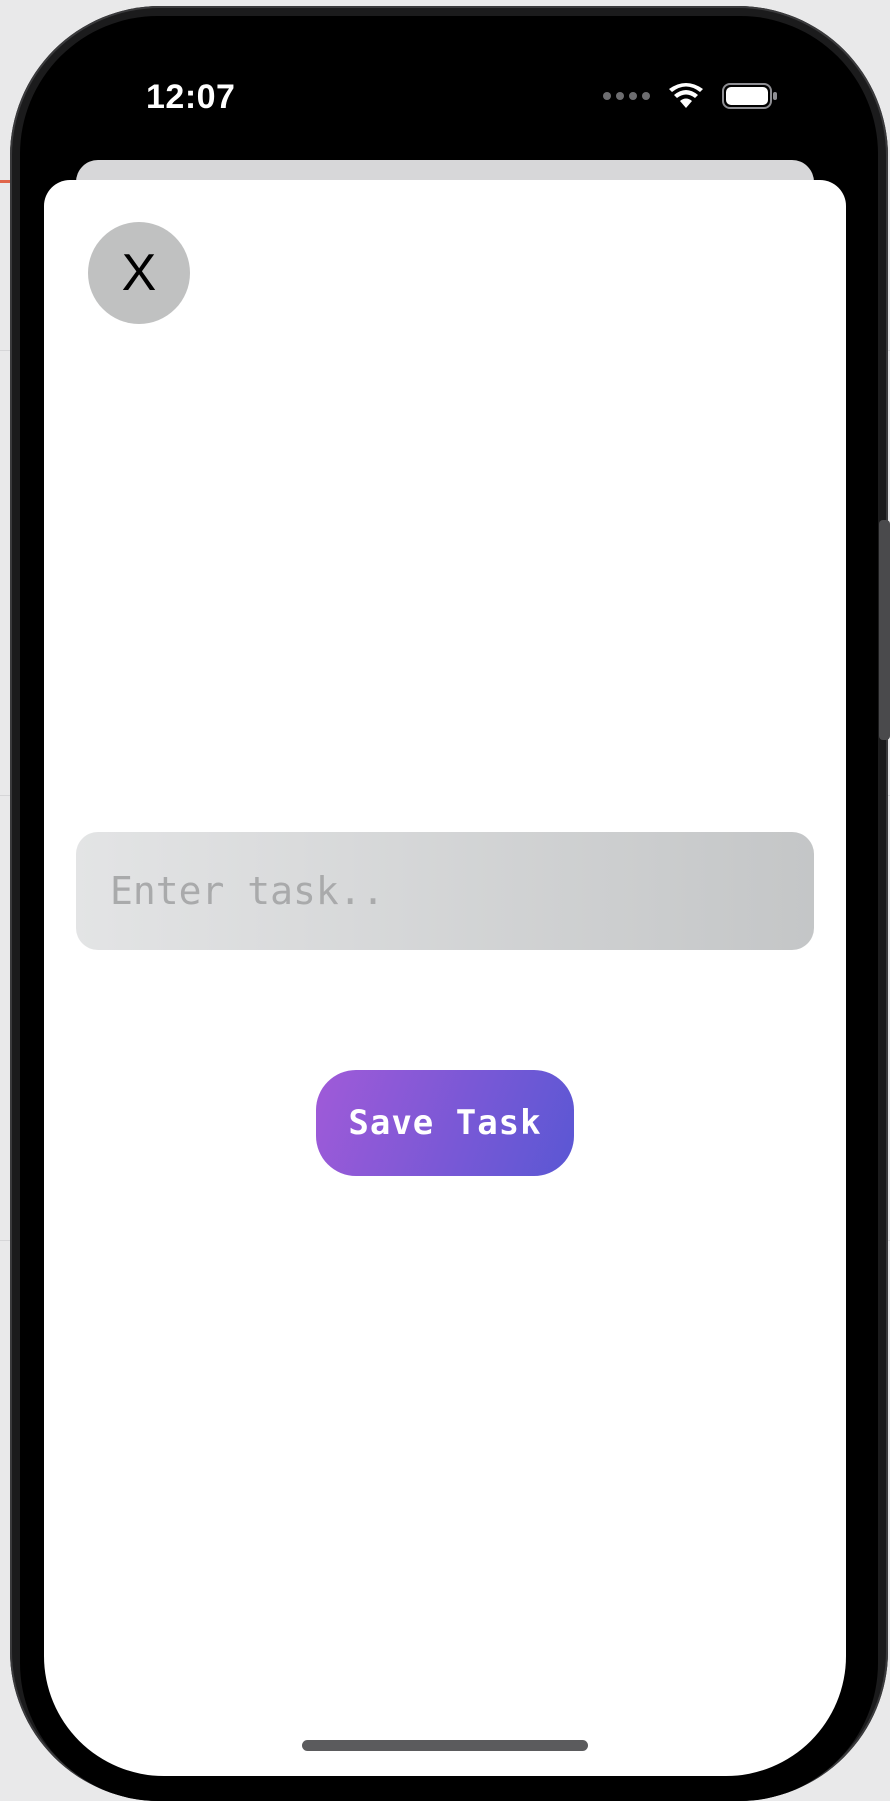 Image resolution: width=890 pixels, height=1801 pixels. What do you see at coordinates (686, 95) in the screenshot?
I see `wifi-icon` at bounding box center [686, 95].